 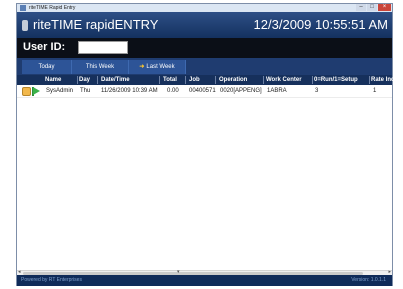 What do you see at coordinates (384, 7) in the screenshot?
I see `close-button: ×` at bounding box center [384, 7].